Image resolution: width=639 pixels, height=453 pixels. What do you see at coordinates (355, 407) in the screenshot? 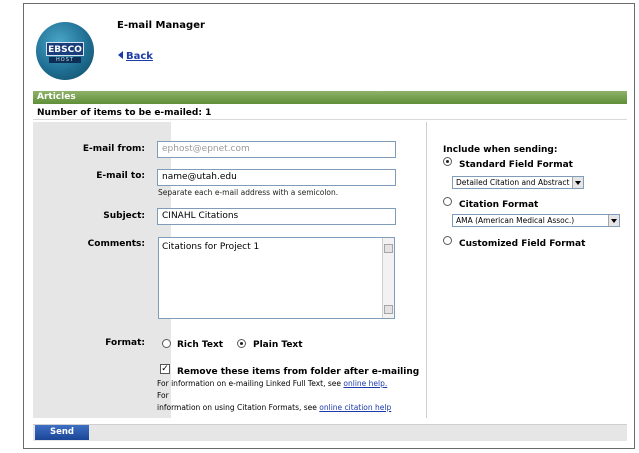
I see `online-citation-help-link: online citation help` at bounding box center [355, 407].